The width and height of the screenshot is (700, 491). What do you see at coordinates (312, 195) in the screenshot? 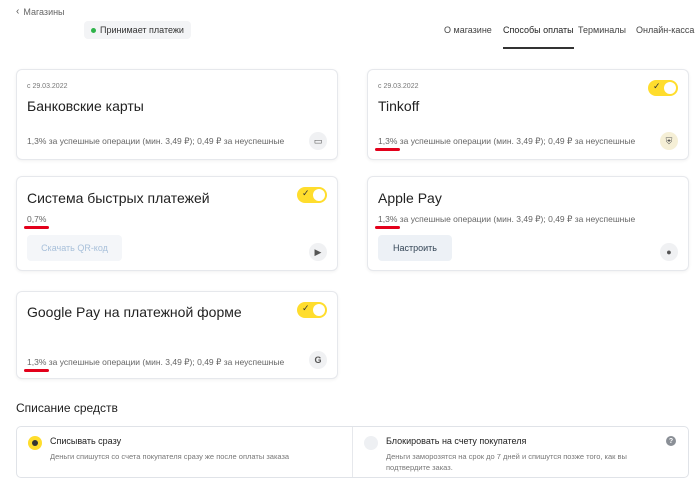
I see `sbp-toggle: ✓` at bounding box center [312, 195].